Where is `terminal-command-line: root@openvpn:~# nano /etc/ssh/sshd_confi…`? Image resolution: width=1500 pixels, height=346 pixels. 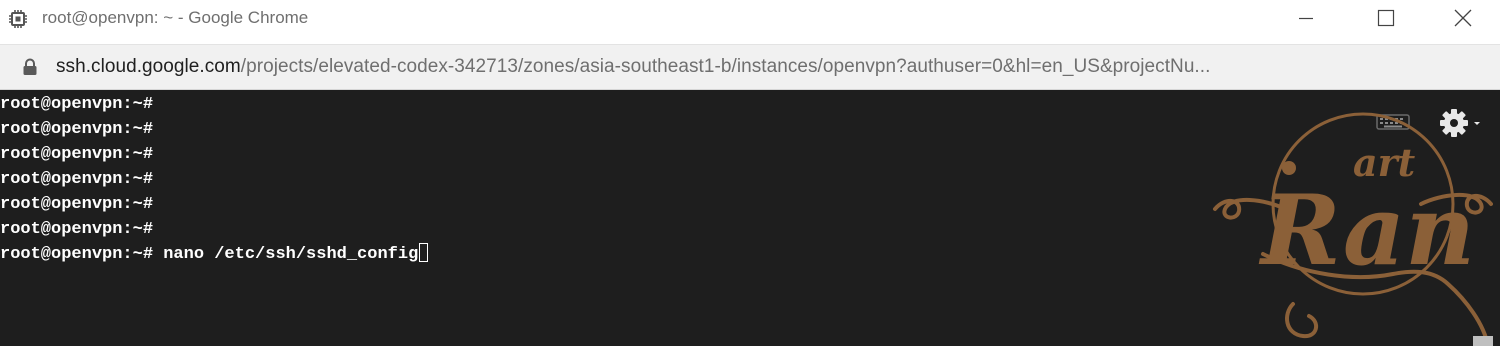 terminal-command-line: root@openvpn:~# nano /etc/ssh/sshd_confi… is located at coordinates (214, 254).